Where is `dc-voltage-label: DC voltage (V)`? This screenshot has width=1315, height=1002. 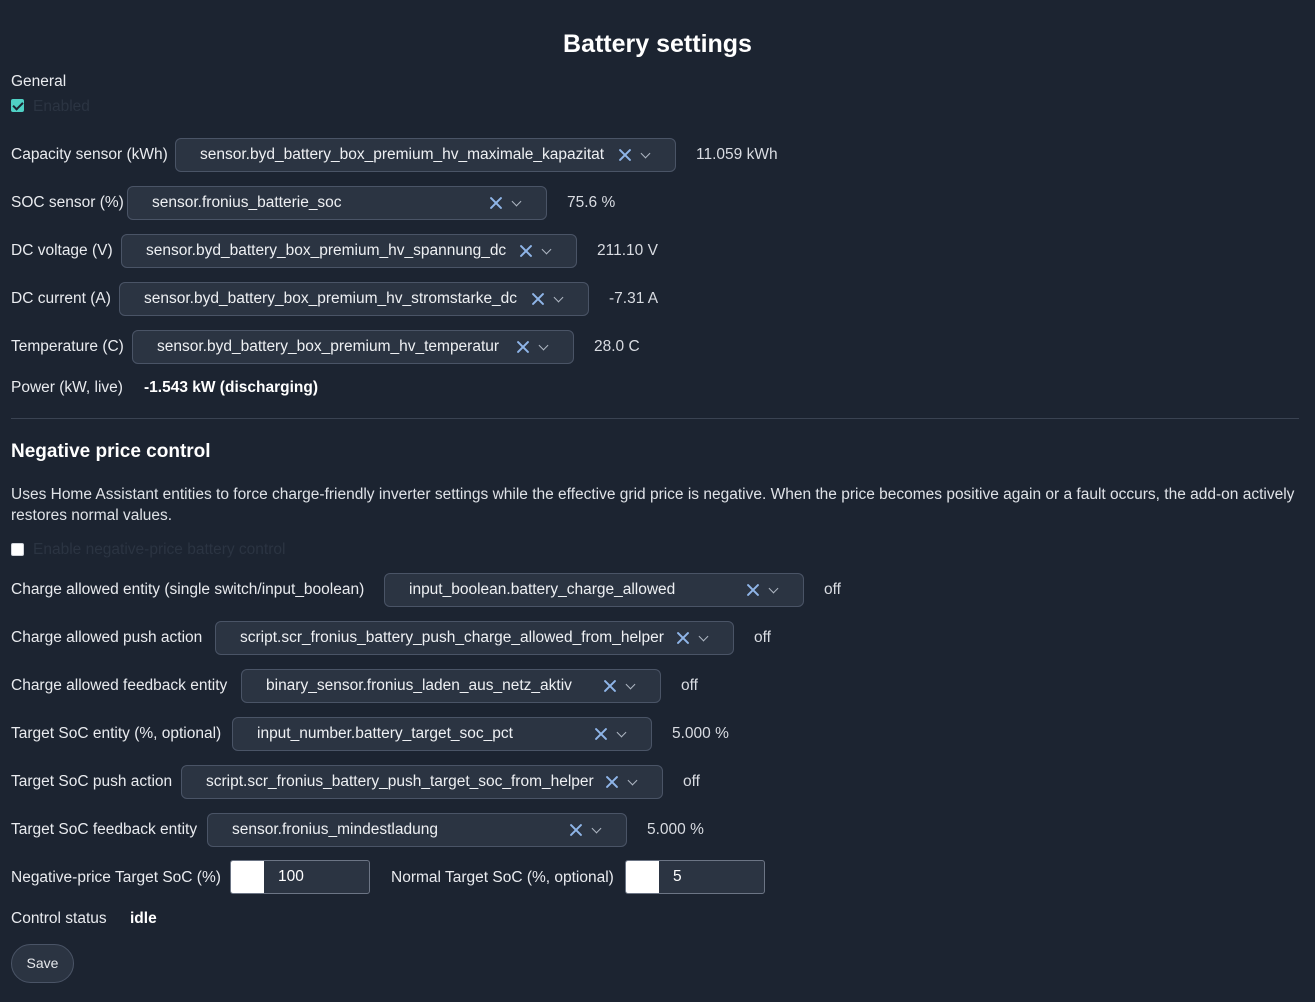
dc-voltage-label: DC voltage (V) is located at coordinates (62, 250).